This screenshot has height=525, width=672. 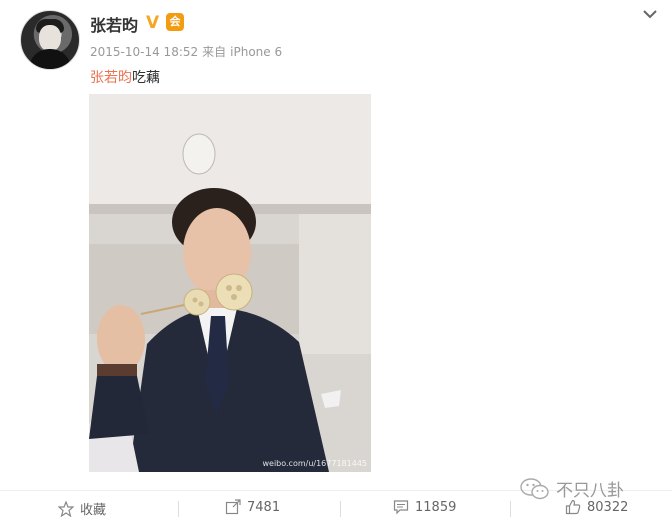 I want to click on post-date: 2015-10-14 18:52, so click(x=144, y=52).